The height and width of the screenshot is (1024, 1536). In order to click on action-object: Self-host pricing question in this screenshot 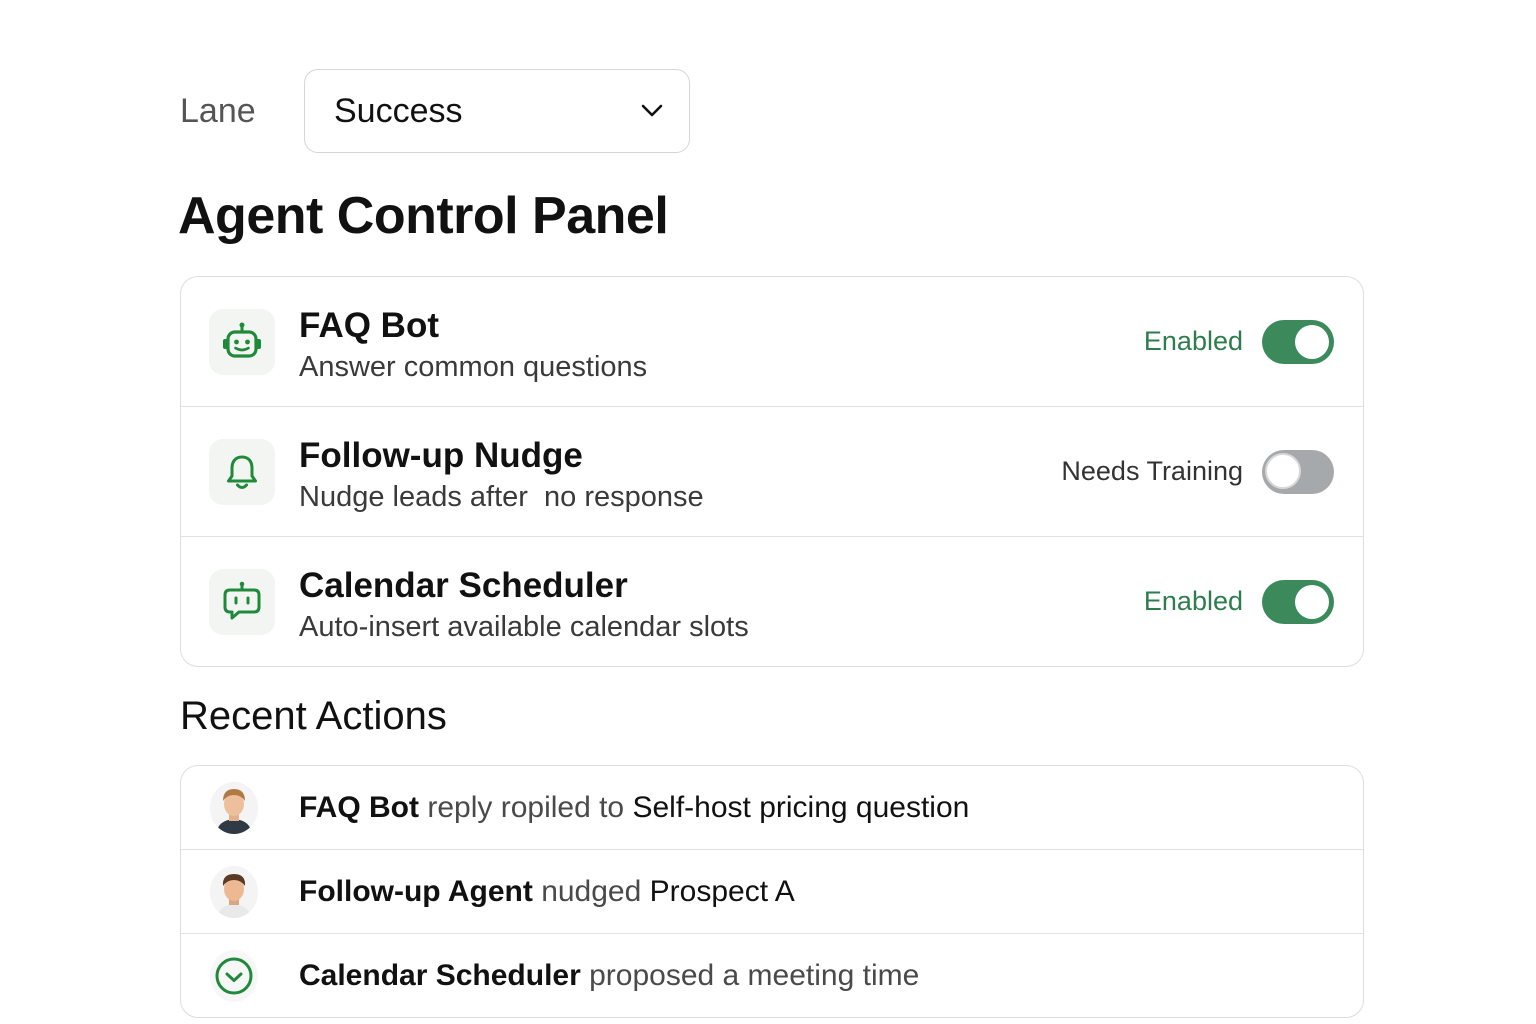, I will do `click(801, 807)`.